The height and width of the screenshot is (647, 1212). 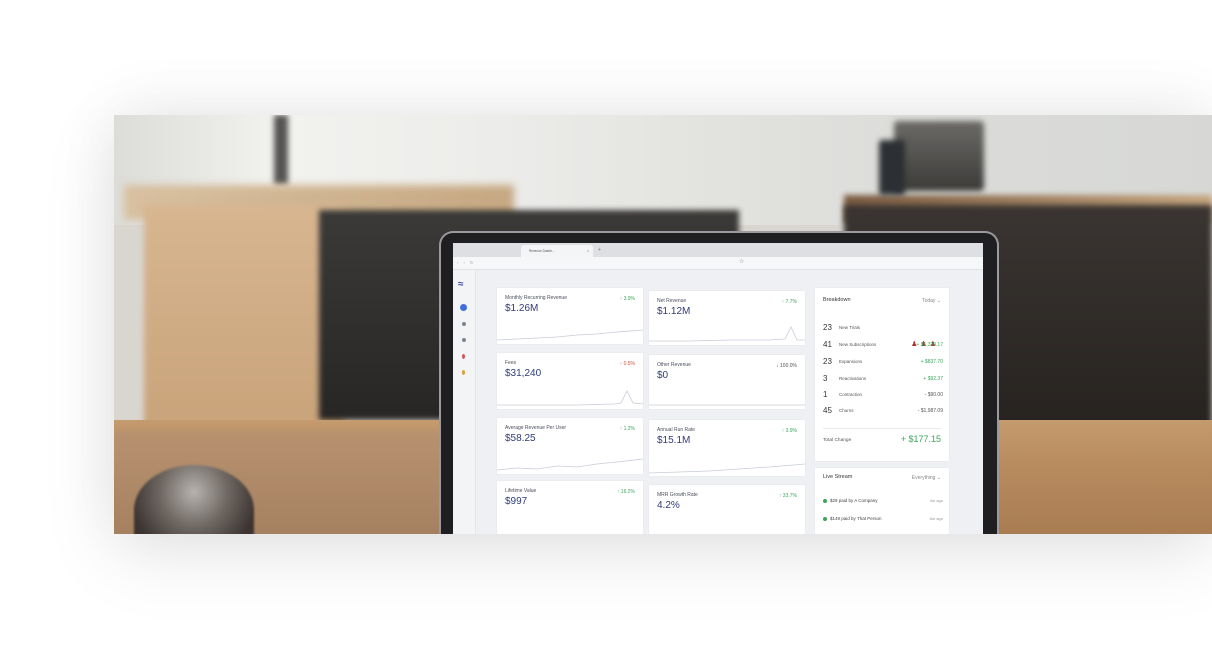 I want to click on metric-value: $58.25, so click(x=520, y=438).